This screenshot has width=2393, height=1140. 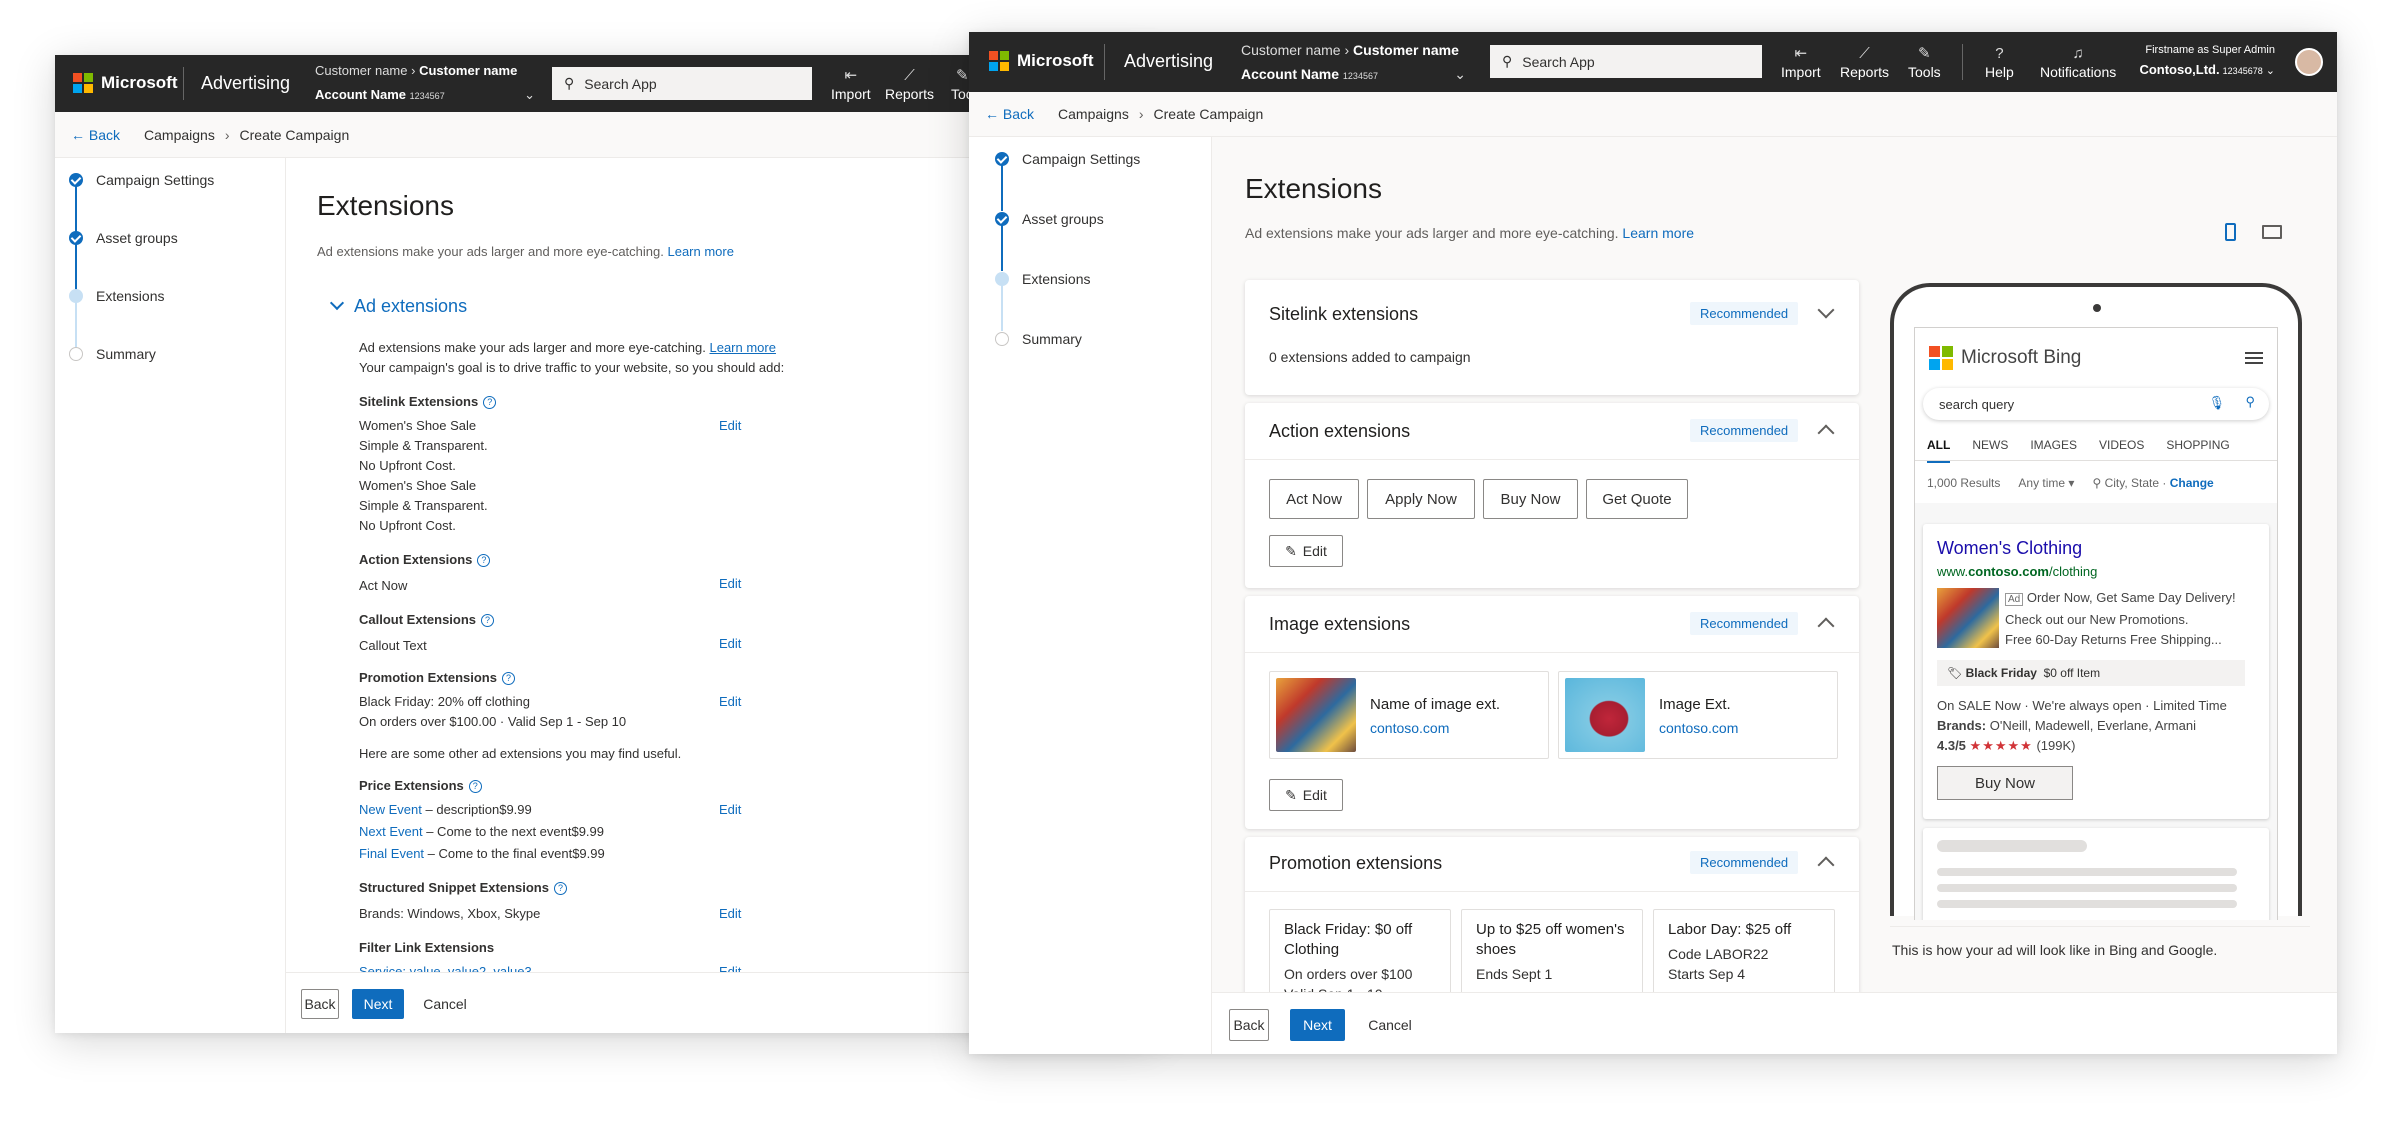 What do you see at coordinates (2192, 483) in the screenshot?
I see `change-location-link: Change` at bounding box center [2192, 483].